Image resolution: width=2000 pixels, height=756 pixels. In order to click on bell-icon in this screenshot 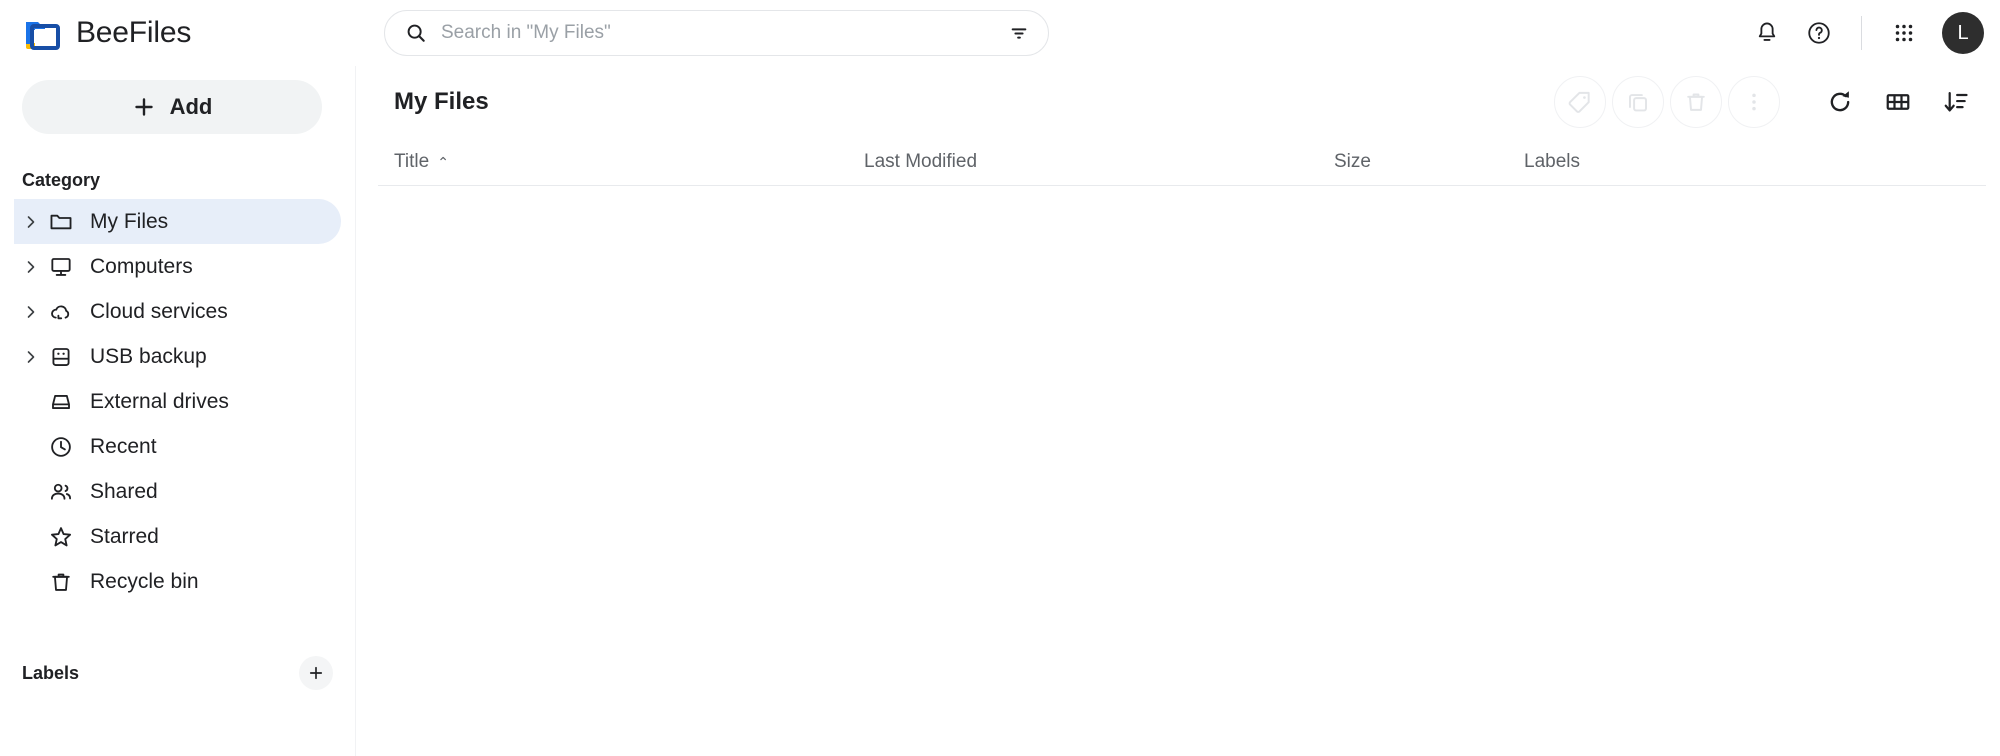, I will do `click(1767, 33)`.